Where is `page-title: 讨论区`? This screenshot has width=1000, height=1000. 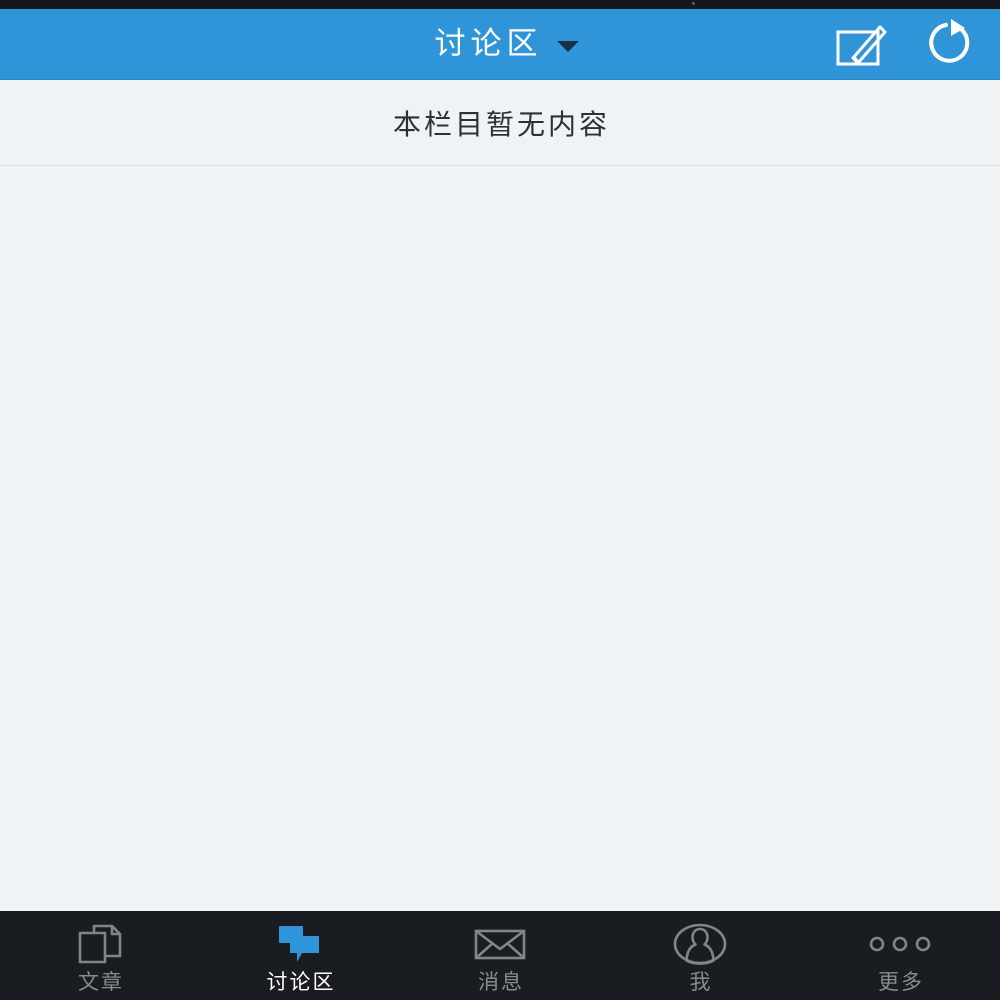 page-title: 讨论区 is located at coordinates (488, 43).